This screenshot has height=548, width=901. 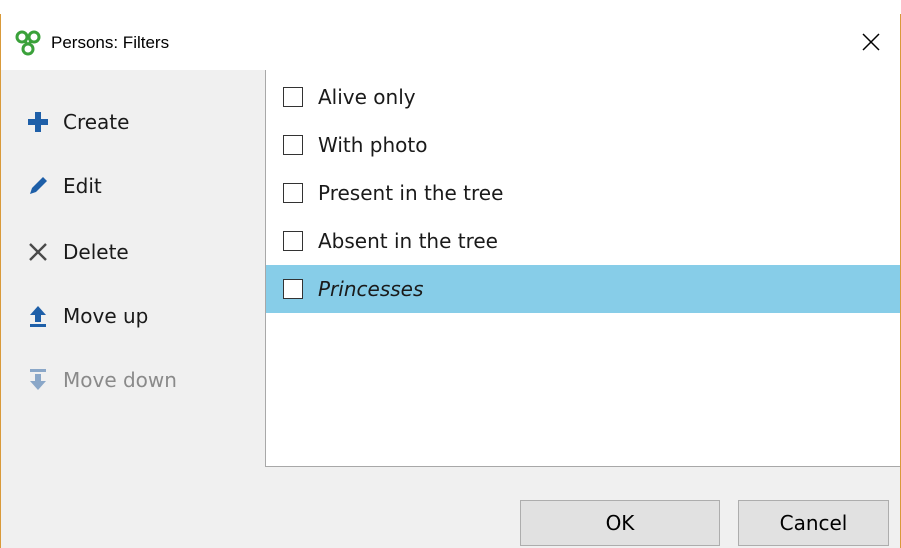 What do you see at coordinates (583, 193) in the screenshot?
I see `filter-item-present-in-tree: Present in the tree` at bounding box center [583, 193].